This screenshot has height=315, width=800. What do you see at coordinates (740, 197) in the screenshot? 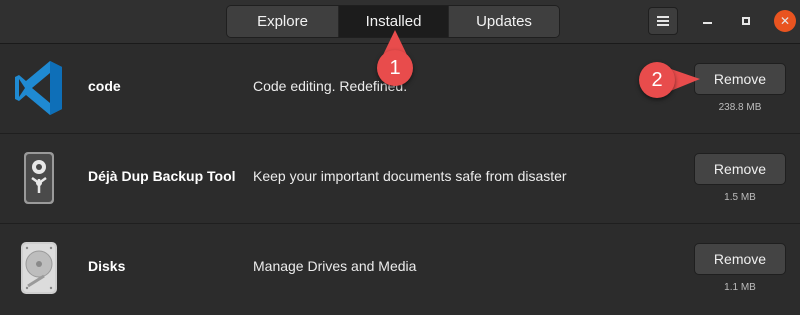
I see `app-size: 1.5 MB` at bounding box center [740, 197].